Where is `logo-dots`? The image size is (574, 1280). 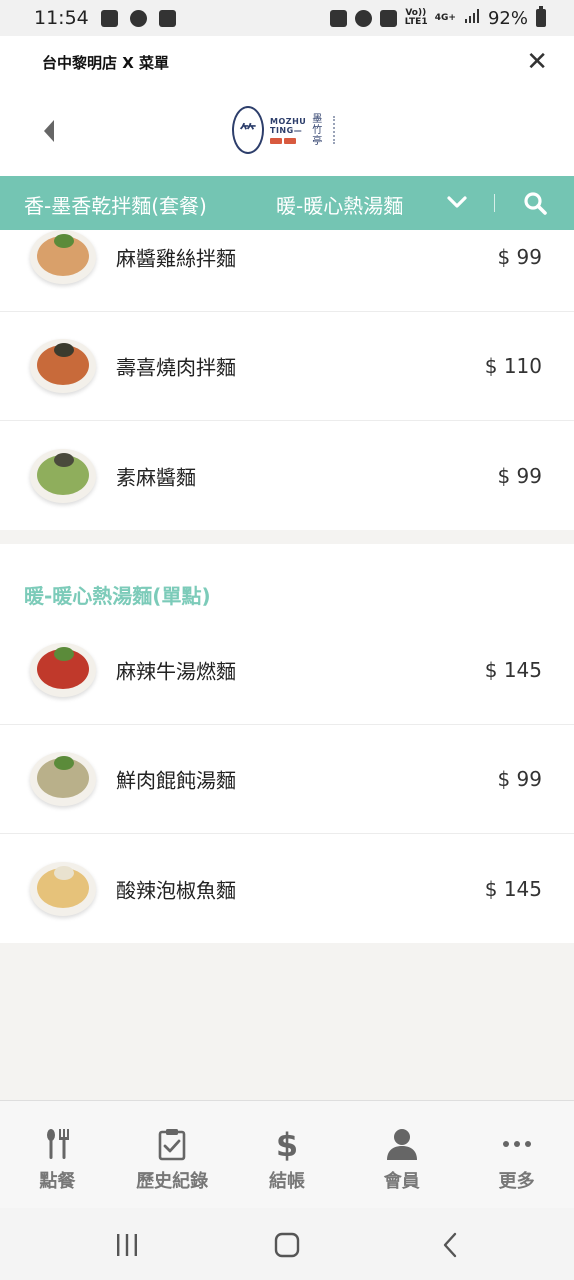 logo-dots is located at coordinates (337, 130).